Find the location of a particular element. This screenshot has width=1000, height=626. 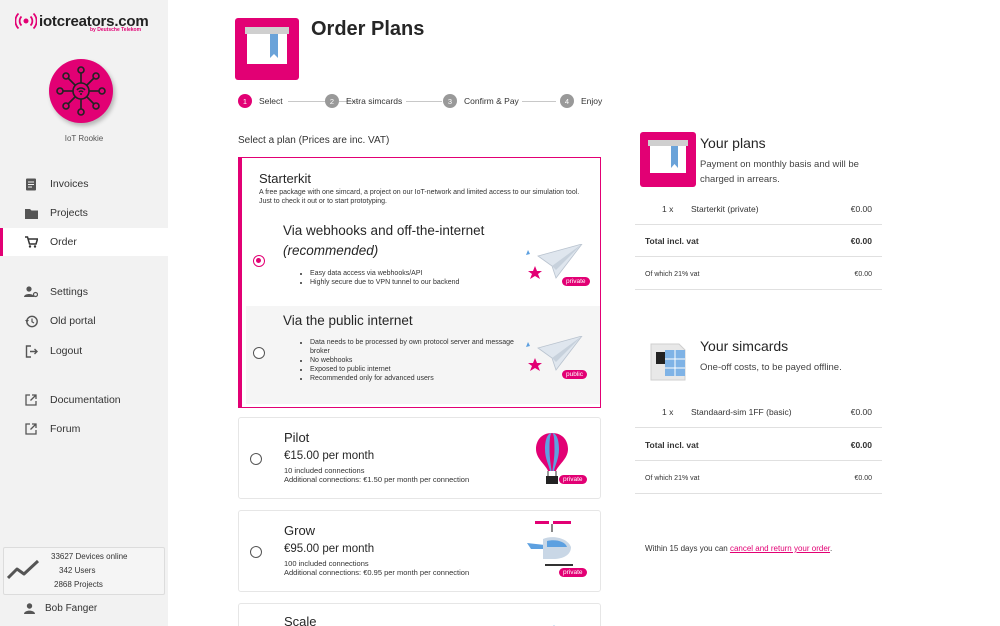

plan-title: Pilot is located at coordinates (297, 437).